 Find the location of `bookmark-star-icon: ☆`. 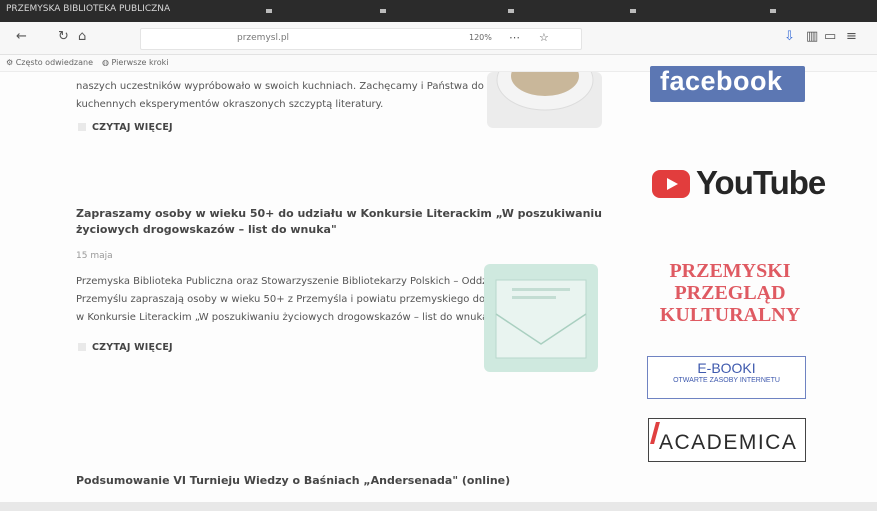

bookmark-star-icon: ☆ is located at coordinates (544, 38).